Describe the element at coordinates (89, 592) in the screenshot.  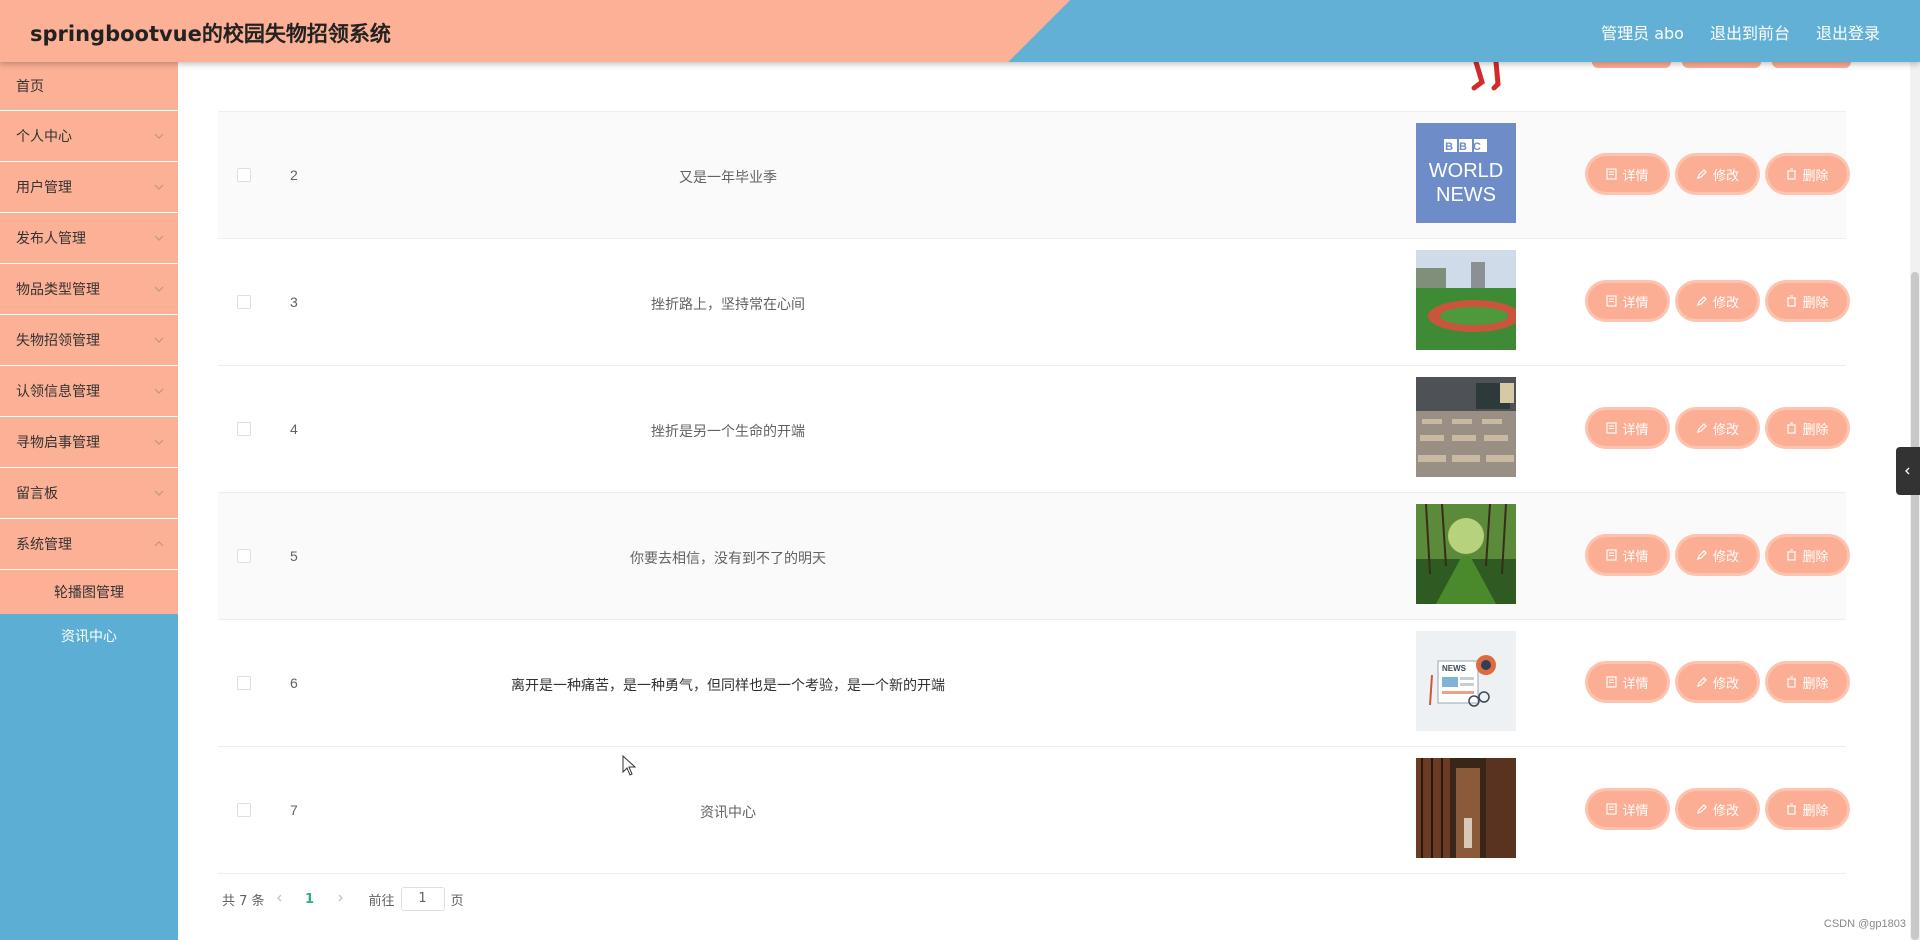
I see `sidebar-subitem-carousel-management: 轮播图管理` at that location.